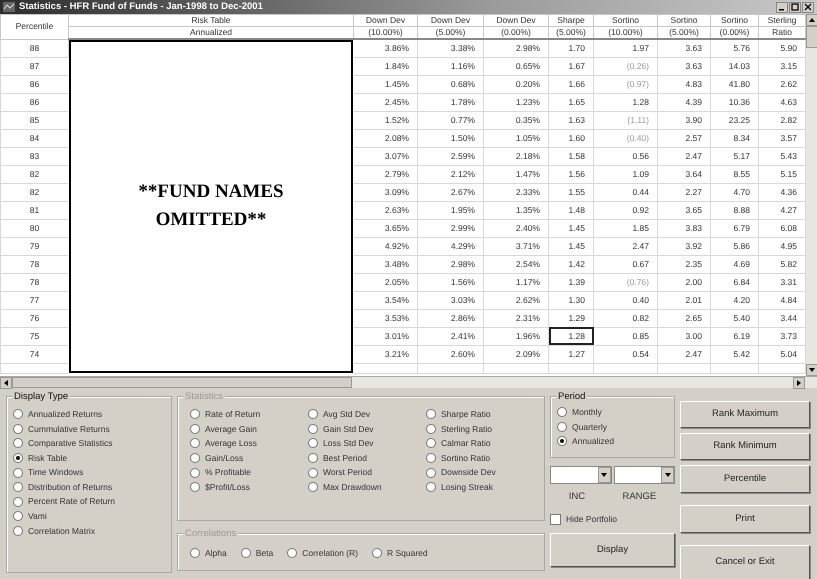 This screenshot has width=817, height=579. What do you see at coordinates (451, 246) in the screenshot?
I see `table-cell: 4.29%` at bounding box center [451, 246].